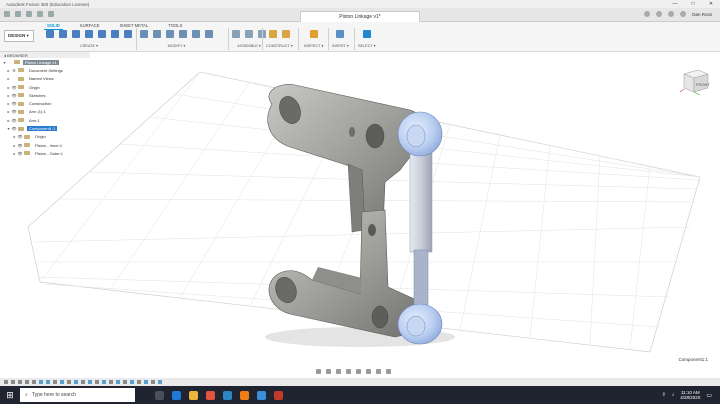 The height and width of the screenshot is (404, 720). What do you see at coordinates (89, 34) in the screenshot?
I see `hole-icon` at bounding box center [89, 34].